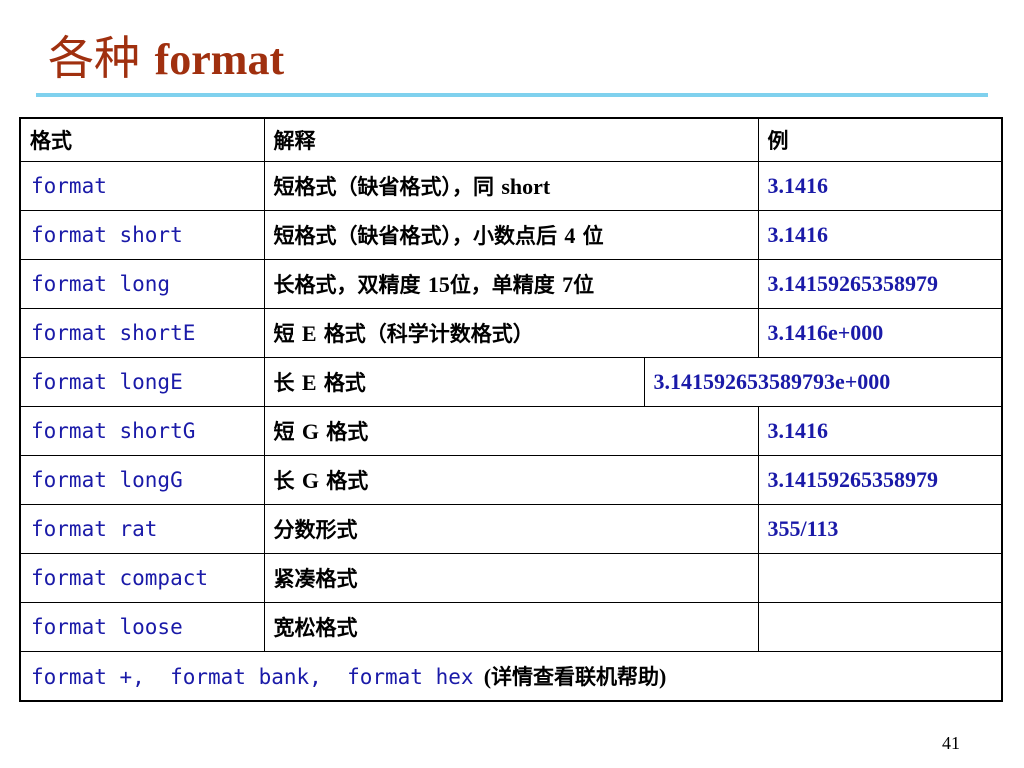 This screenshot has width=1024, height=768. I want to click on row-command: format longG, so click(142, 480).